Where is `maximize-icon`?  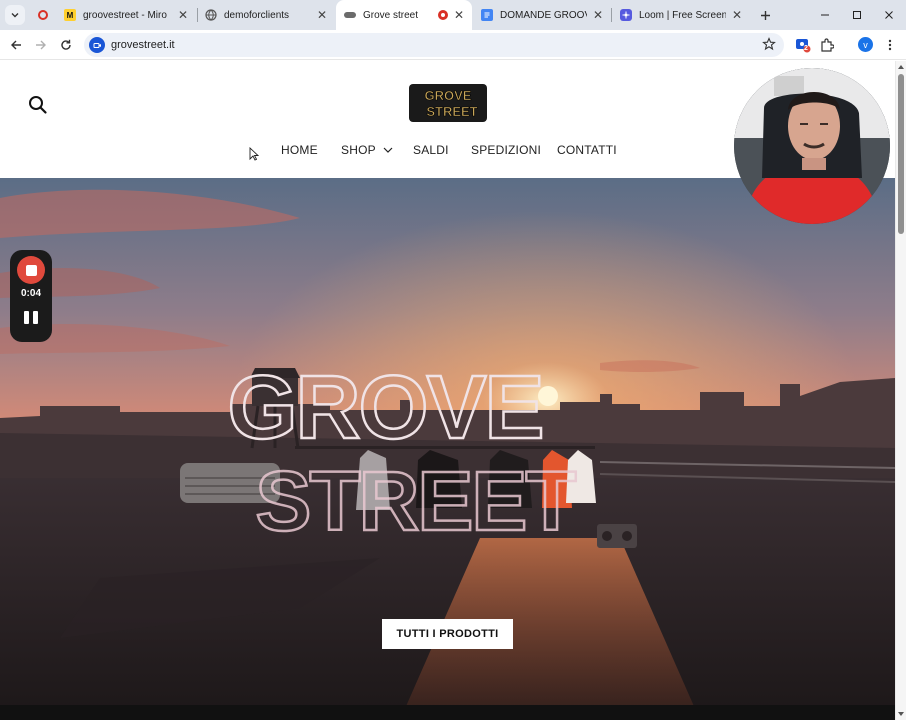 maximize-icon is located at coordinates (857, 15).